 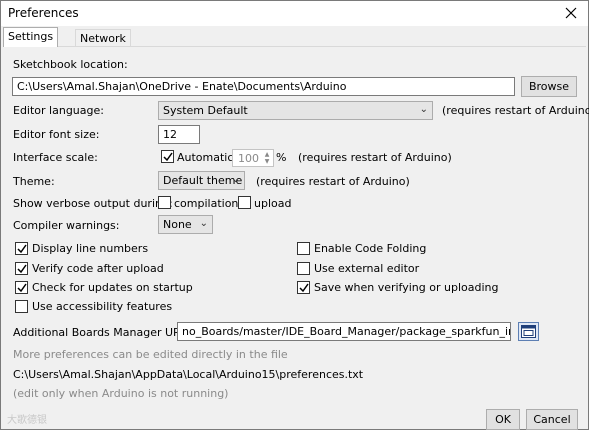 What do you see at coordinates (105, 332) in the screenshot?
I see `boards-manager-label: Additional Boards Manager URLs:` at bounding box center [105, 332].